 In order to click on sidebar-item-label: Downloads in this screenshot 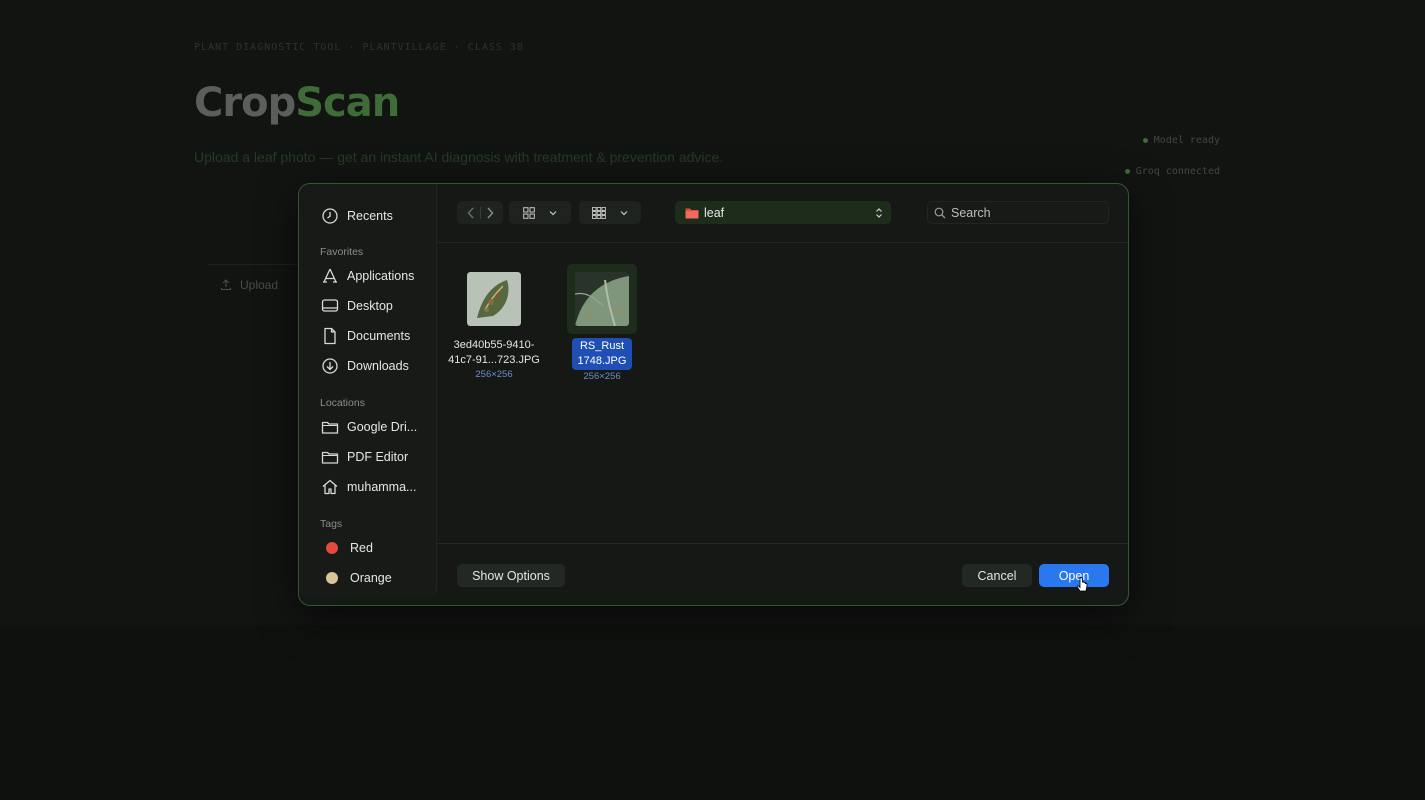, I will do `click(378, 366)`.